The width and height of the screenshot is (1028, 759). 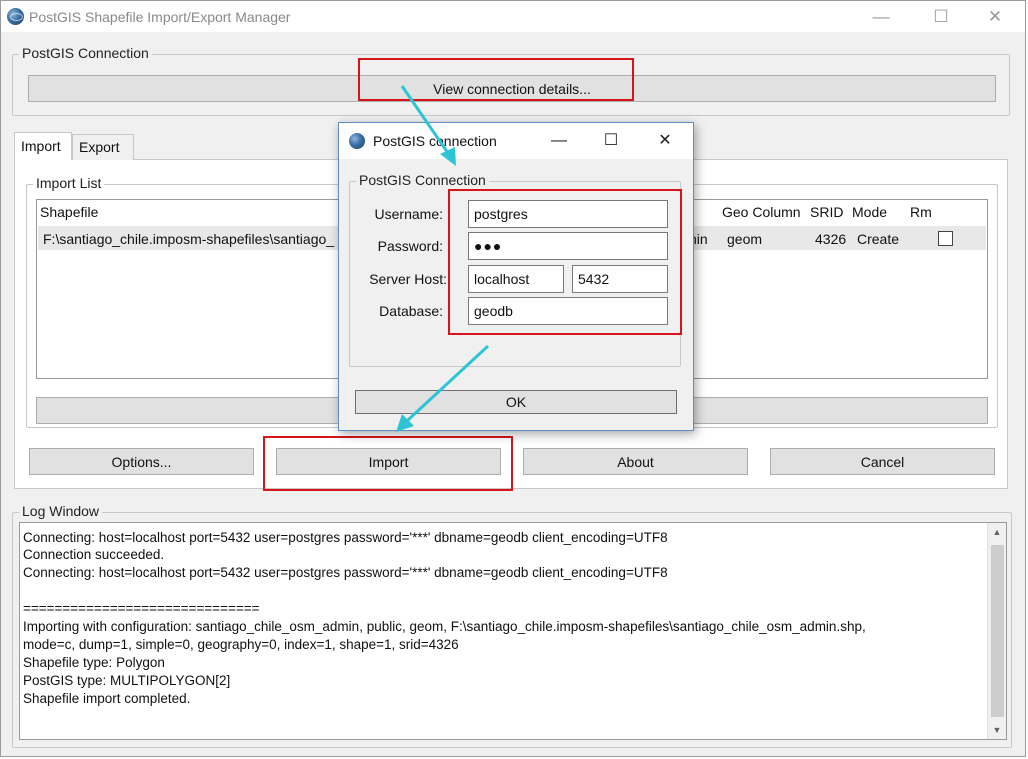 I want to click on highlight-box-import, so click(x=388, y=463).